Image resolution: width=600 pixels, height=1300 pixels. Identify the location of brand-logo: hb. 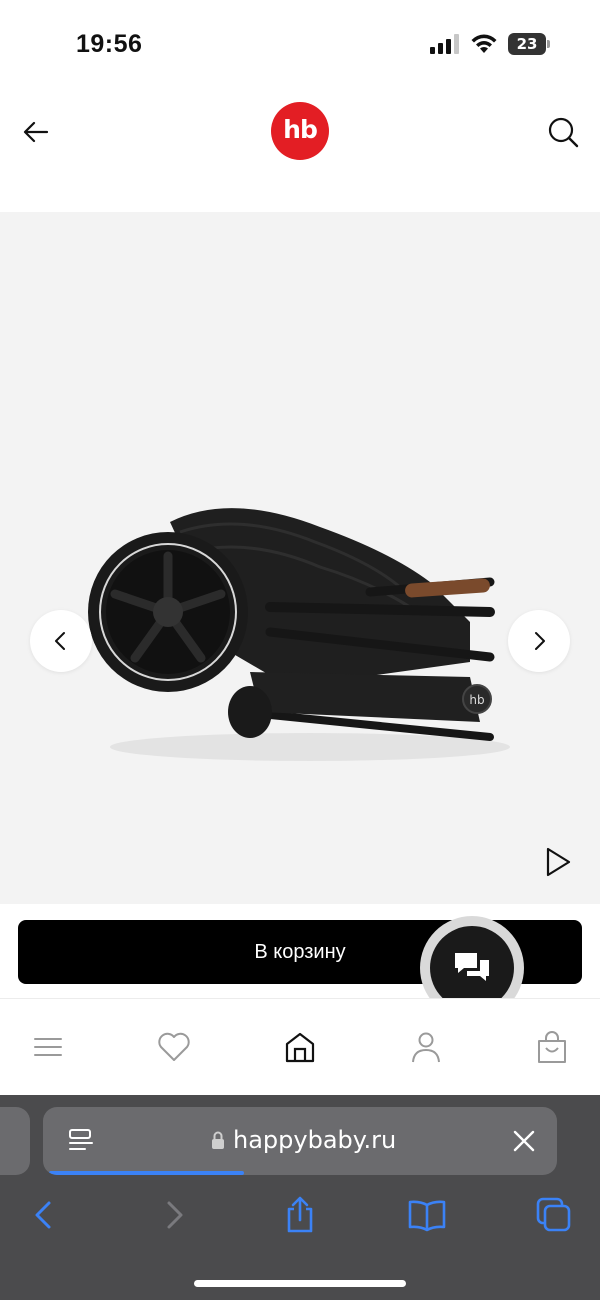
(300, 131).